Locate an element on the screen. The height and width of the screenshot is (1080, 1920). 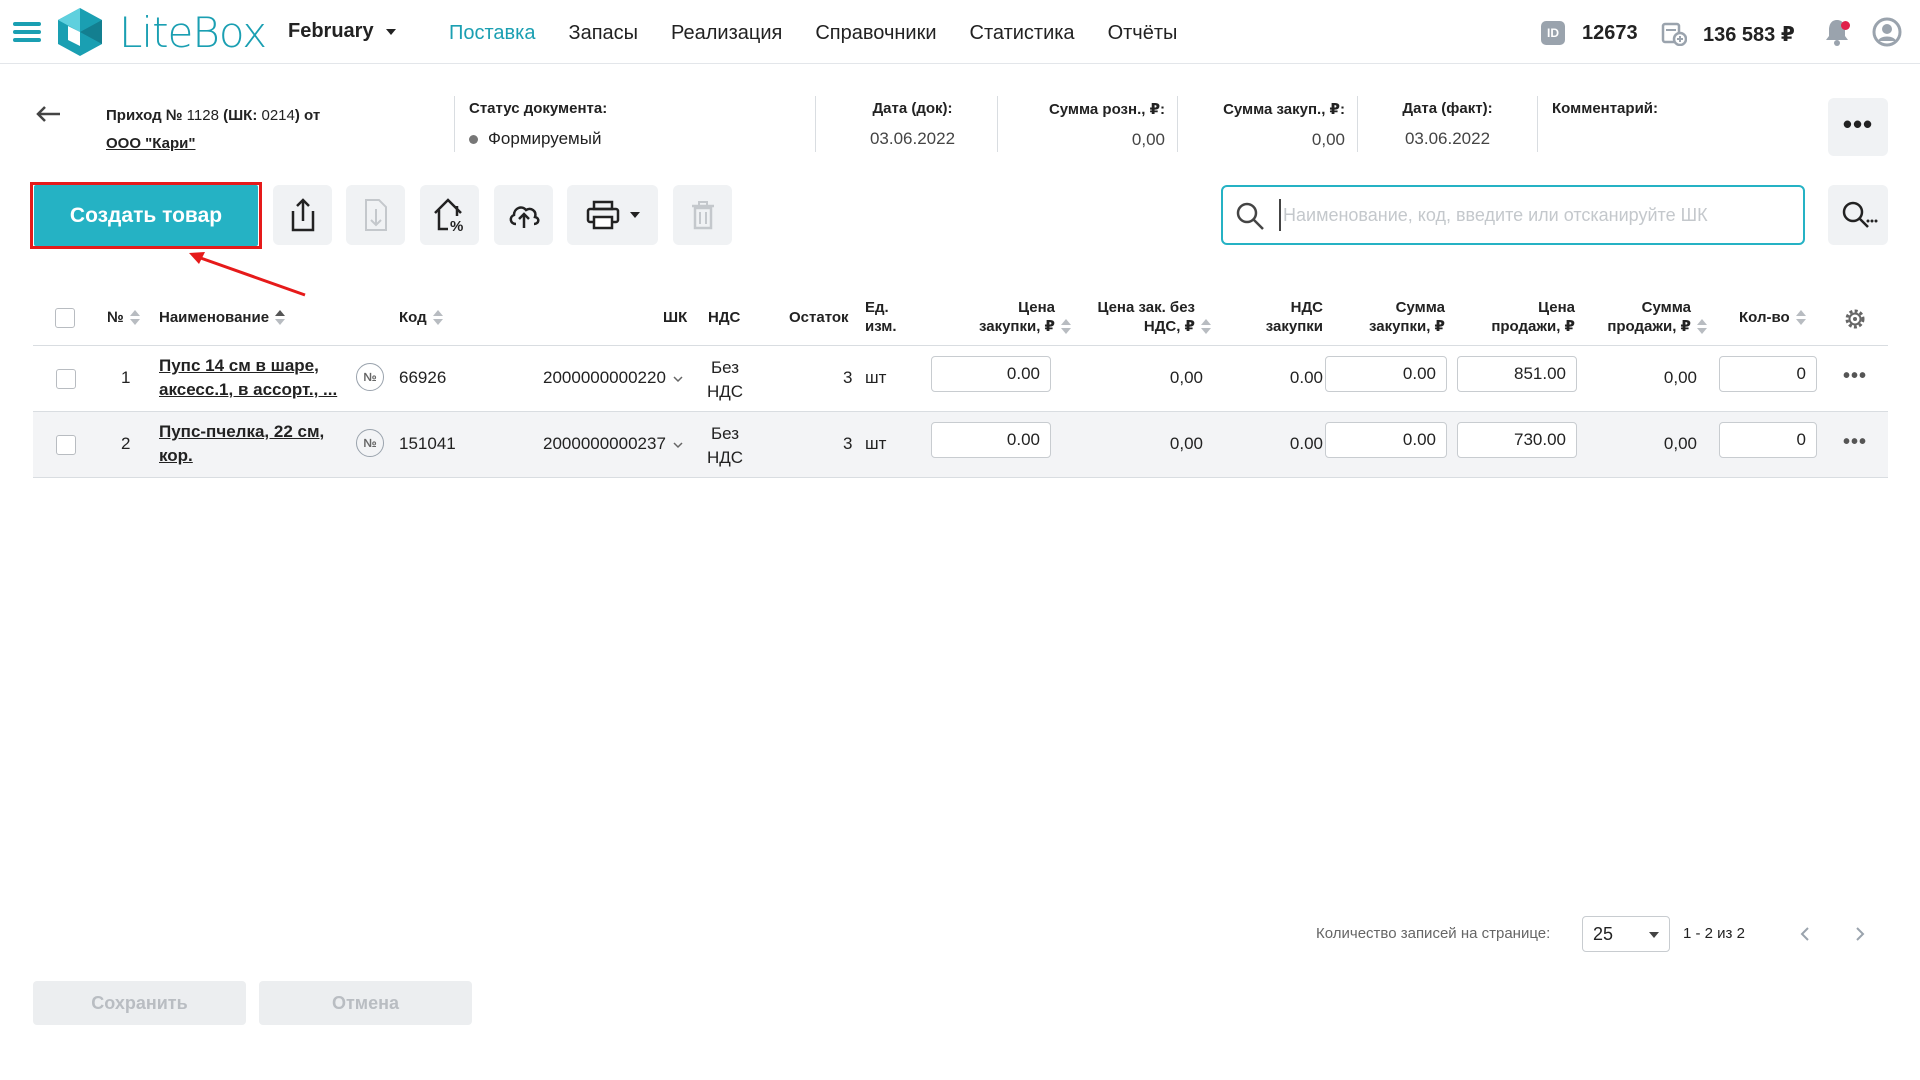
save-button: Сохранить is located at coordinates (139, 1003).